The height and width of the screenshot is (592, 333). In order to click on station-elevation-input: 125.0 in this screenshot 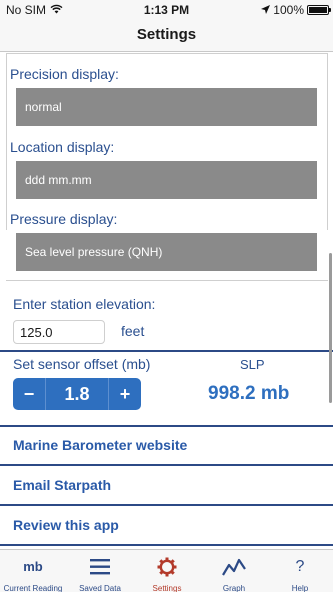, I will do `click(59, 332)`.